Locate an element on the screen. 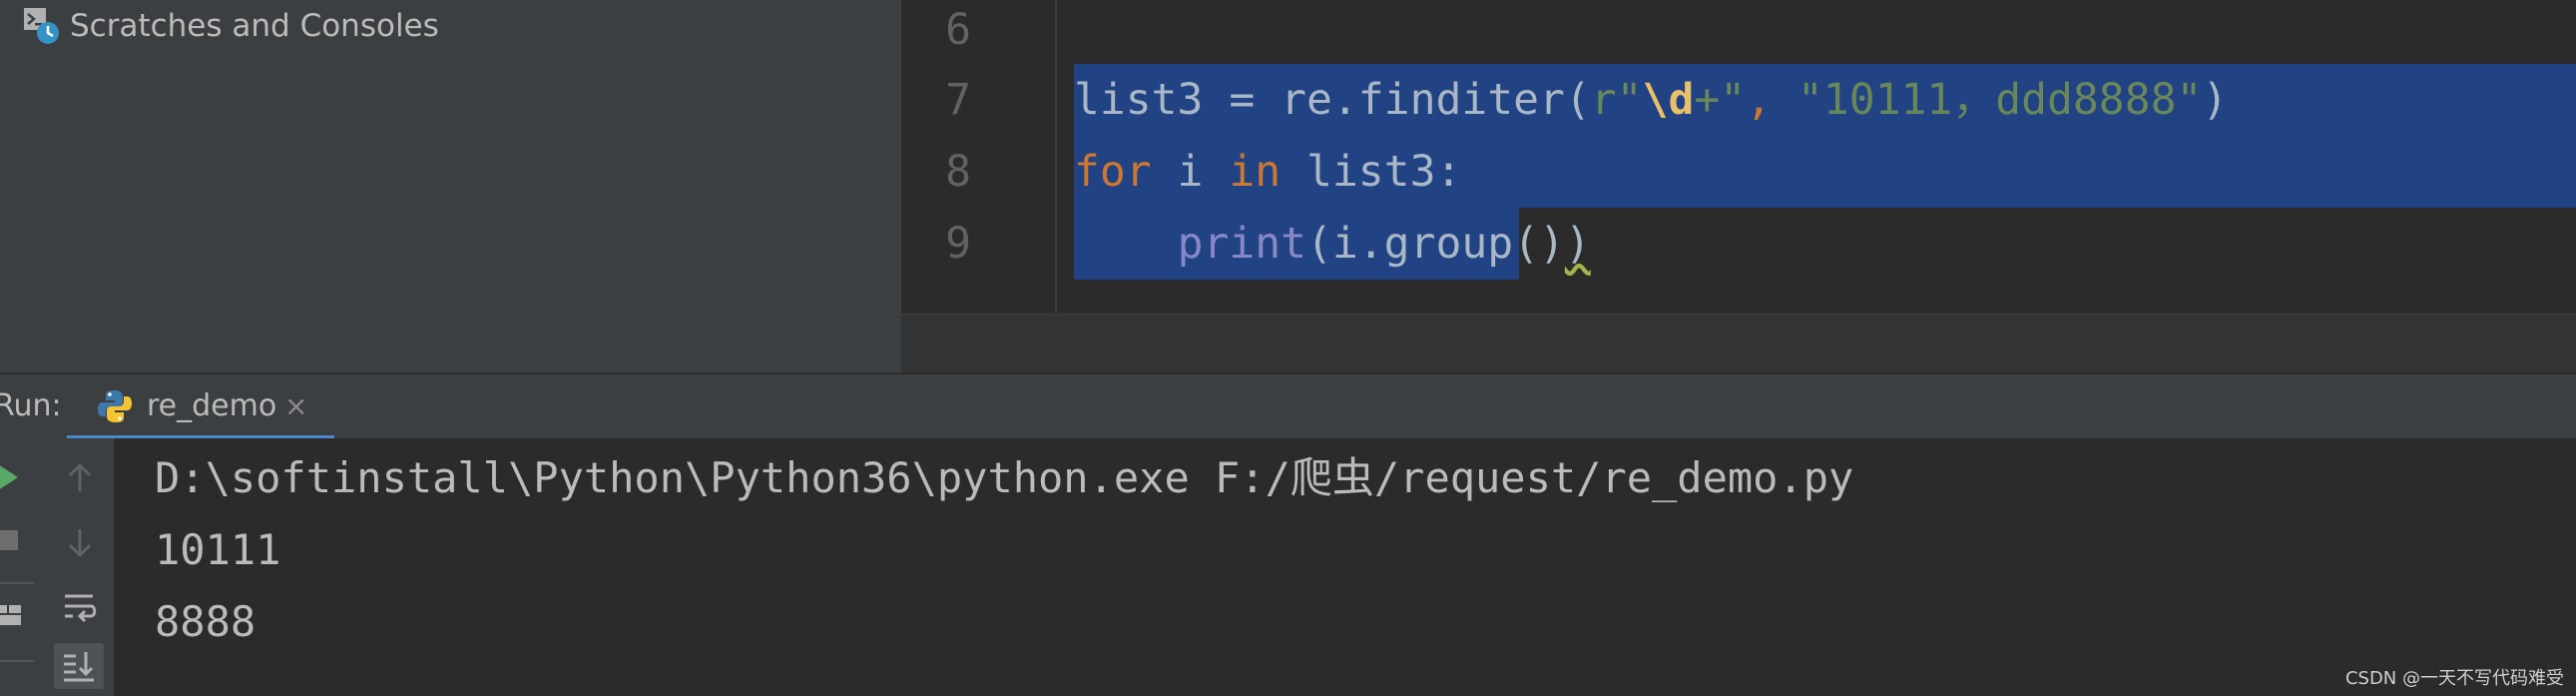 The width and height of the screenshot is (2576, 696). rerun-button is located at coordinates (11, 477).